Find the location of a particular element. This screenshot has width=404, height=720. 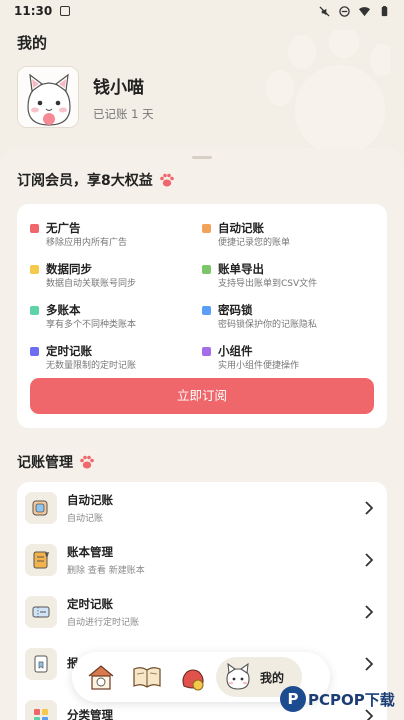

benefit-name: 自动记账 is located at coordinates (241, 228).